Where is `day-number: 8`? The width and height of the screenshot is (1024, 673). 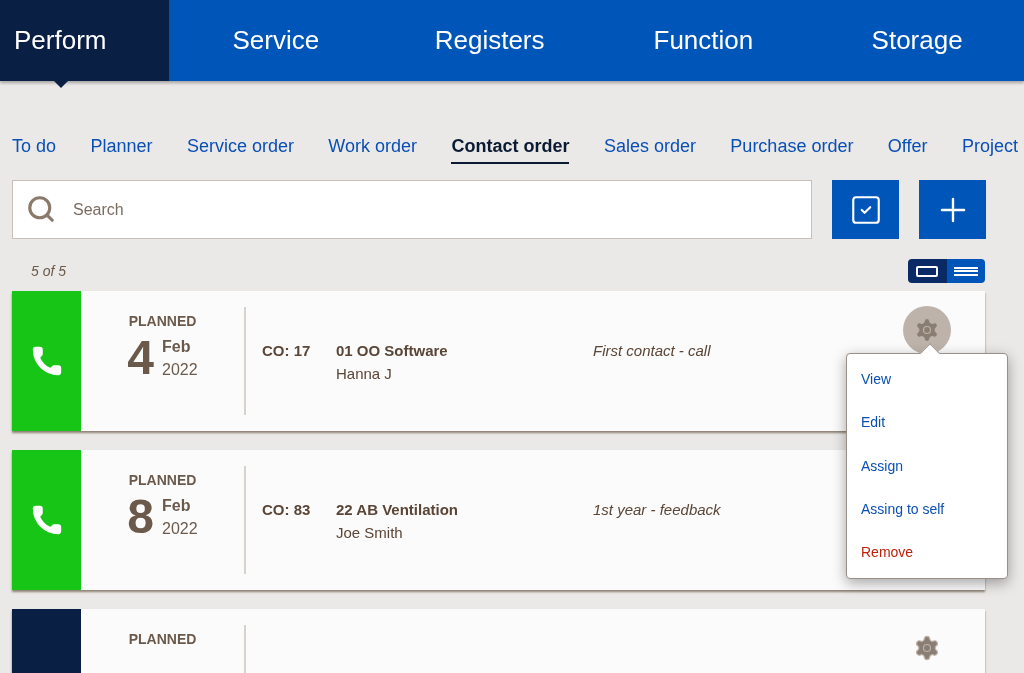
day-number: 8 is located at coordinates (141, 517).